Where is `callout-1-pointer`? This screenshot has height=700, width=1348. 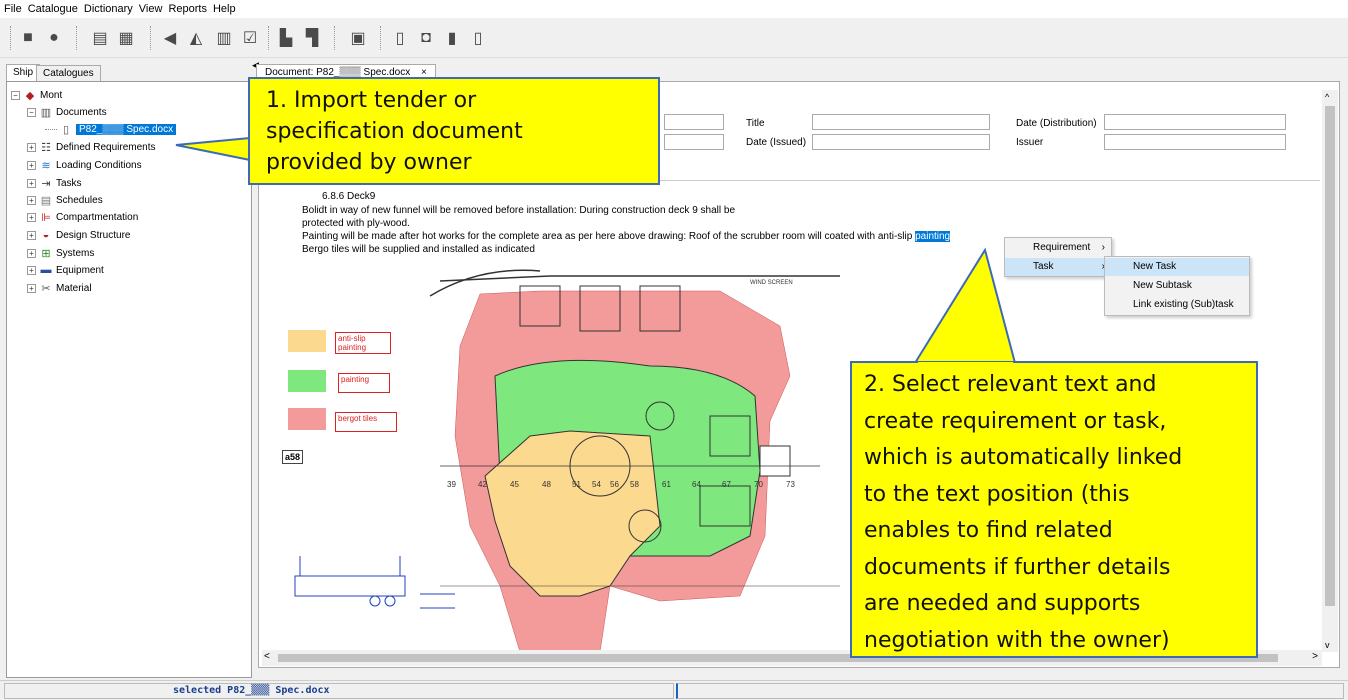
callout-1-pointer is located at coordinates (213, 149).